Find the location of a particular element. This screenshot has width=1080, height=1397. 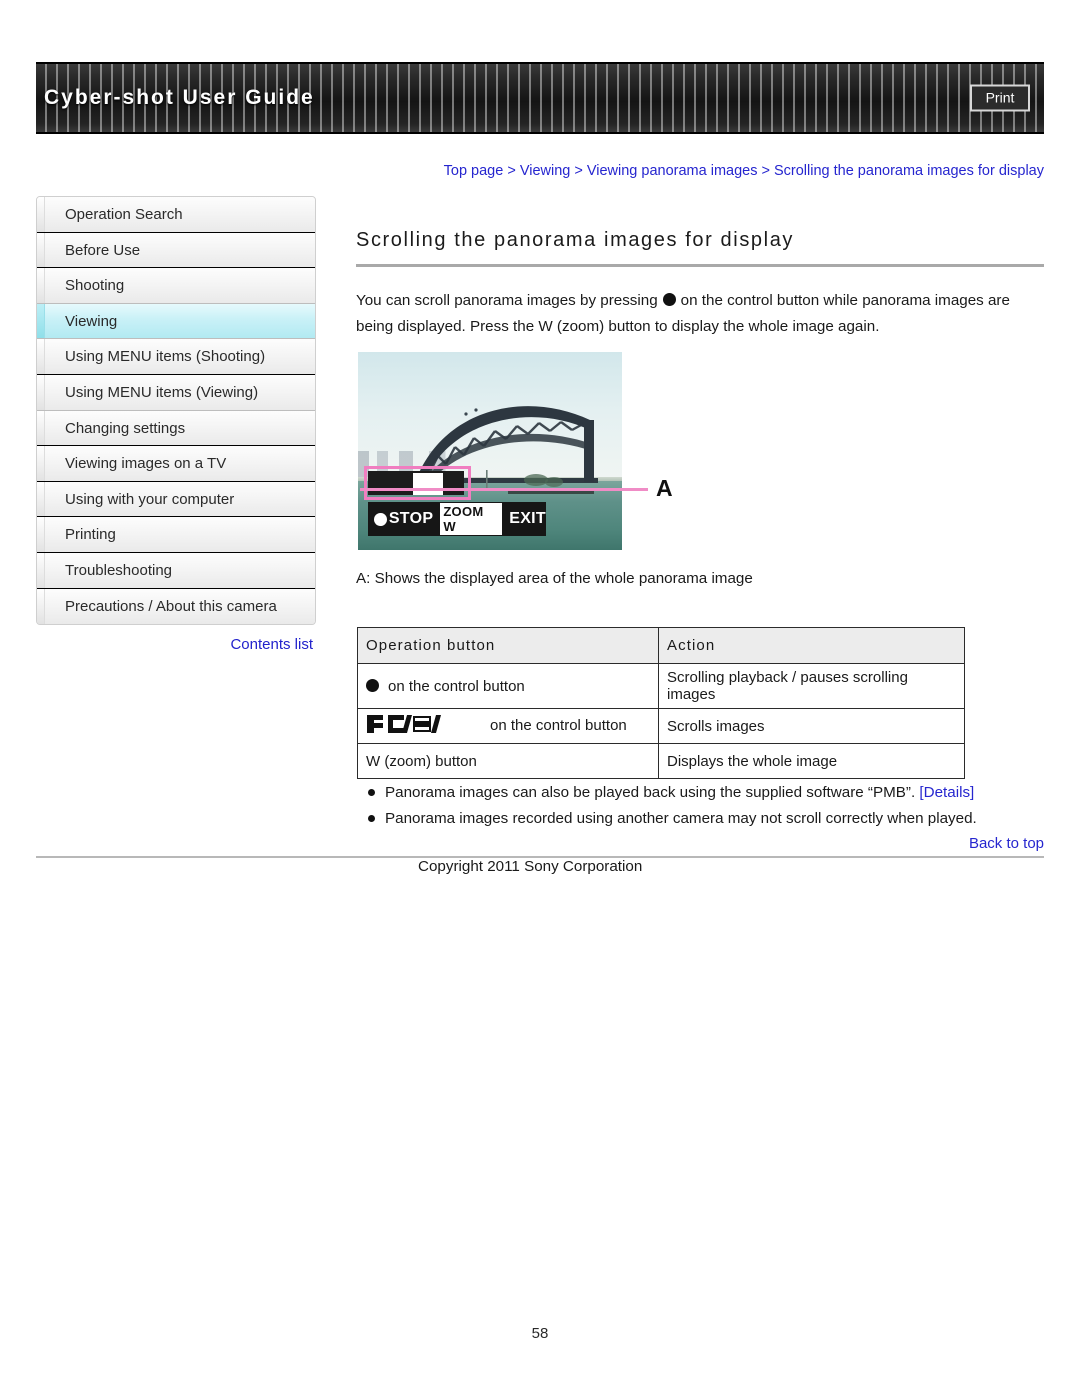

header-banner: Cyber-shot User Guide Print is located at coordinates (540, 98).